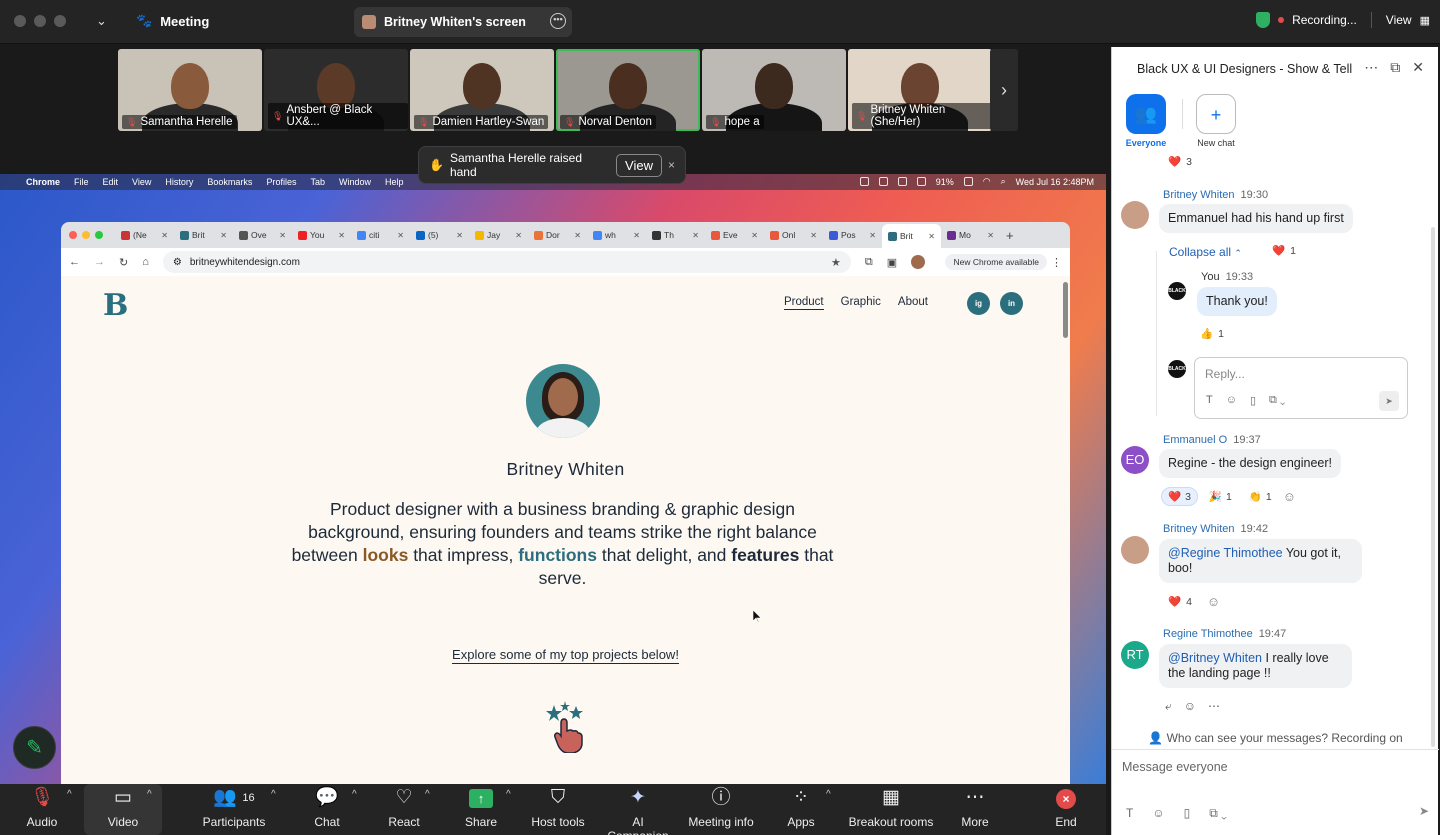  Describe the element at coordinates (482, 86) in the screenshot. I see `participant-face` at that location.